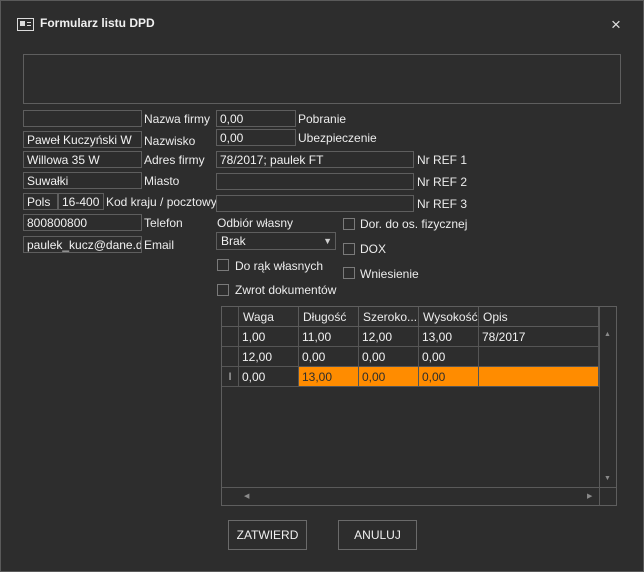  I want to click on horizontal-scrollbar: ◀ ▶, so click(410, 496).